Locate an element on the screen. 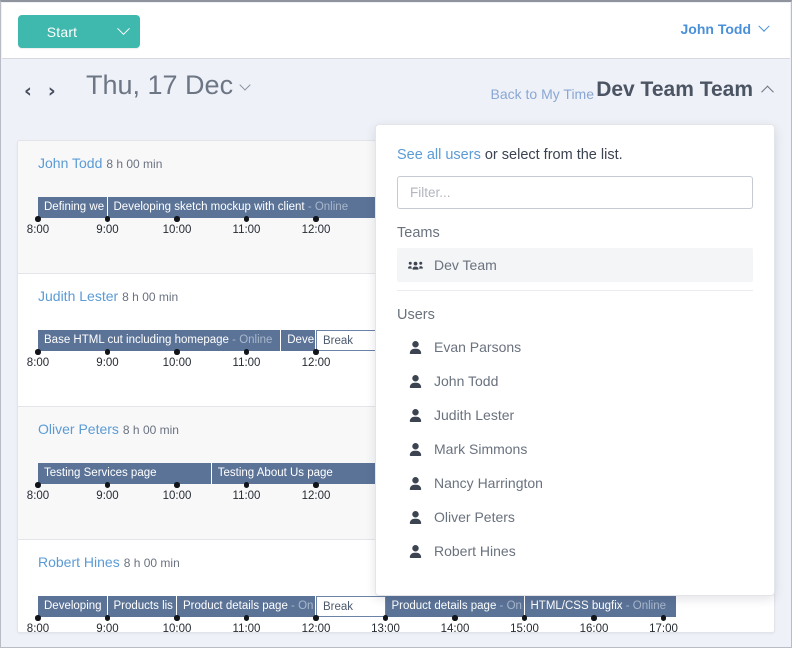 The height and width of the screenshot is (648, 792). axis-tick-label: 15:00 is located at coordinates (524, 628).